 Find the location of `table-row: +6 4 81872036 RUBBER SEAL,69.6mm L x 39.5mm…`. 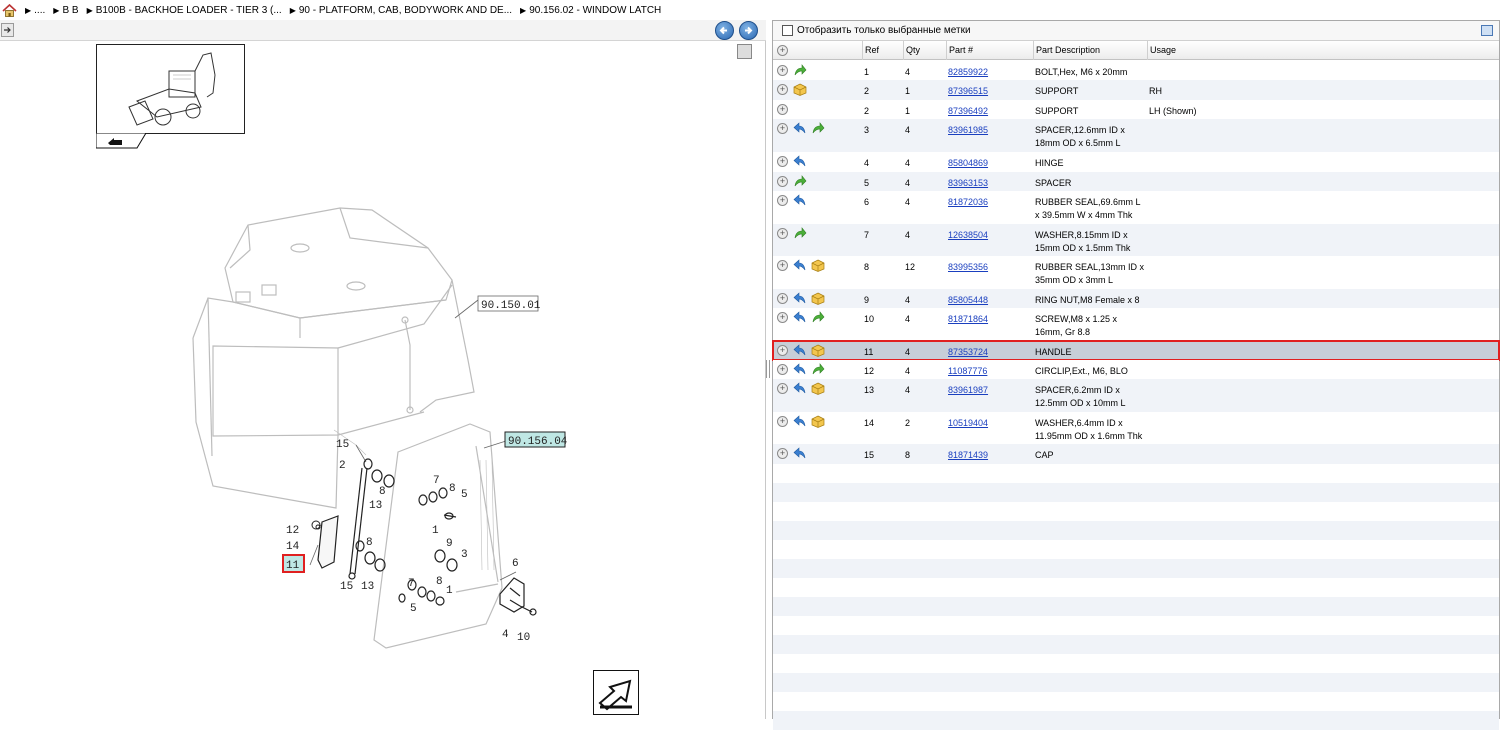

table-row: +6 4 81872036 RUBBER SEAL,69.6mm L x 39.5mm… is located at coordinates (1136, 207).